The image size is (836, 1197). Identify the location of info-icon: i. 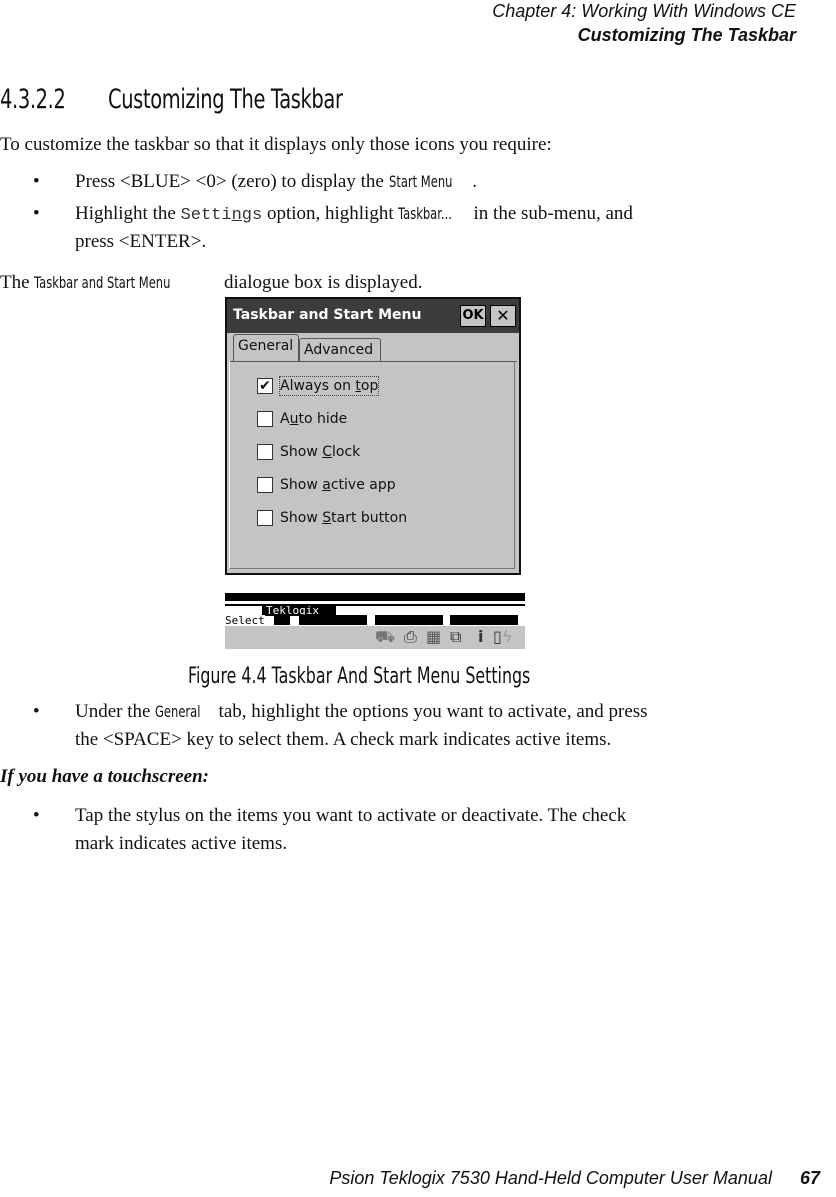
(480, 637).